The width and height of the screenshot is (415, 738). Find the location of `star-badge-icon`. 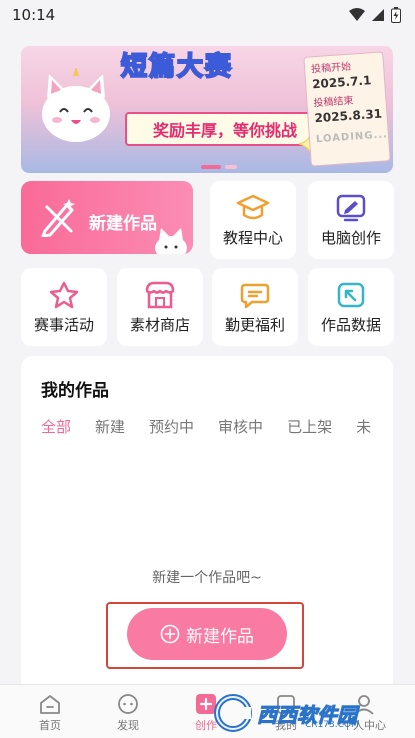

star-badge-icon is located at coordinates (64, 294).